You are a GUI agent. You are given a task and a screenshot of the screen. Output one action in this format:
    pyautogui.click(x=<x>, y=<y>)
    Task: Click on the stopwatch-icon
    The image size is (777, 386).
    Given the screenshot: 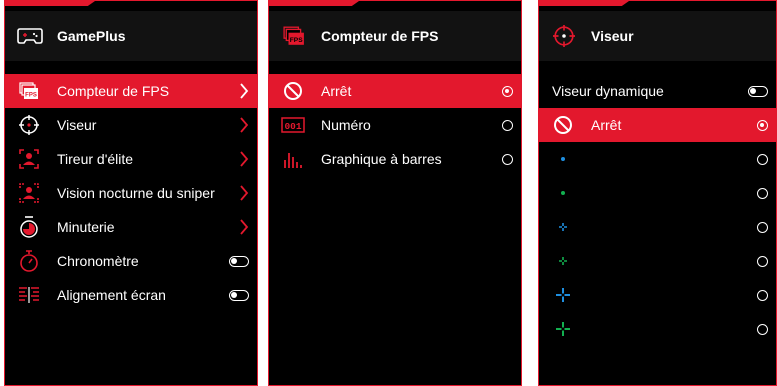 What is the action you would take?
    pyautogui.click(x=29, y=261)
    